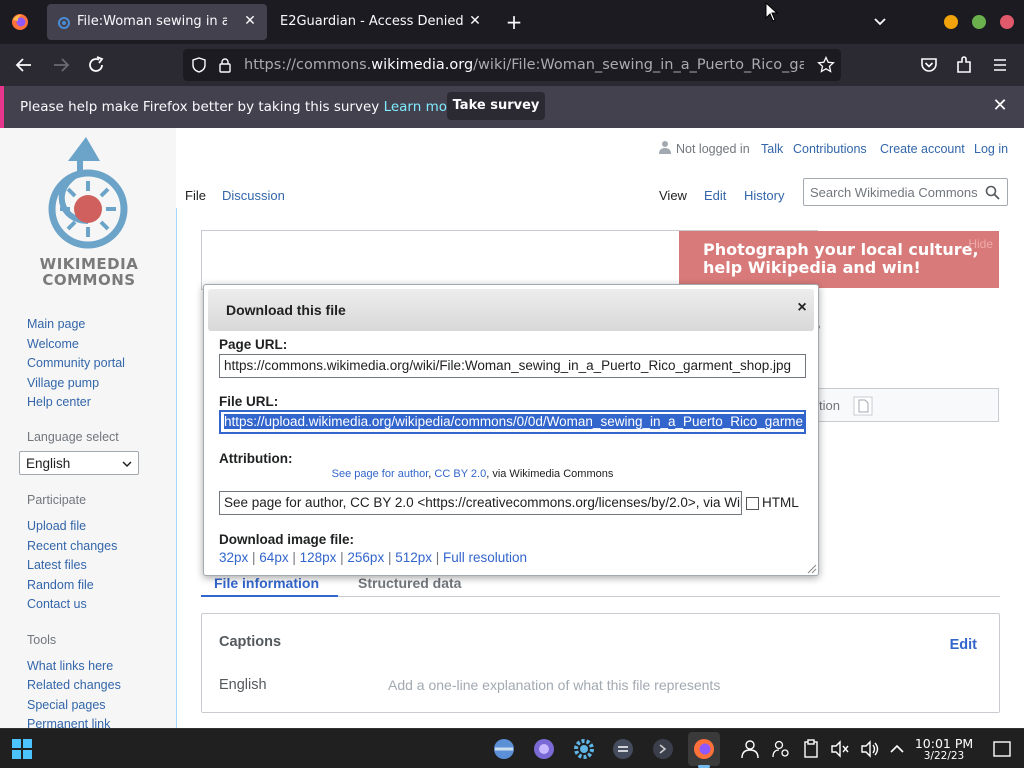 Image resolution: width=1024 pixels, height=768 pixels. What do you see at coordinates (56, 526) in the screenshot?
I see `sidebar-item-upload-file: Upload file` at bounding box center [56, 526].